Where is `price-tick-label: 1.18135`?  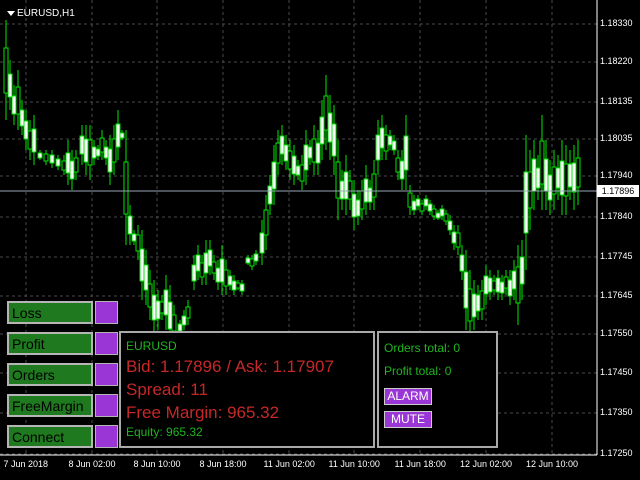
price-tick-label: 1.18135 is located at coordinates (616, 101).